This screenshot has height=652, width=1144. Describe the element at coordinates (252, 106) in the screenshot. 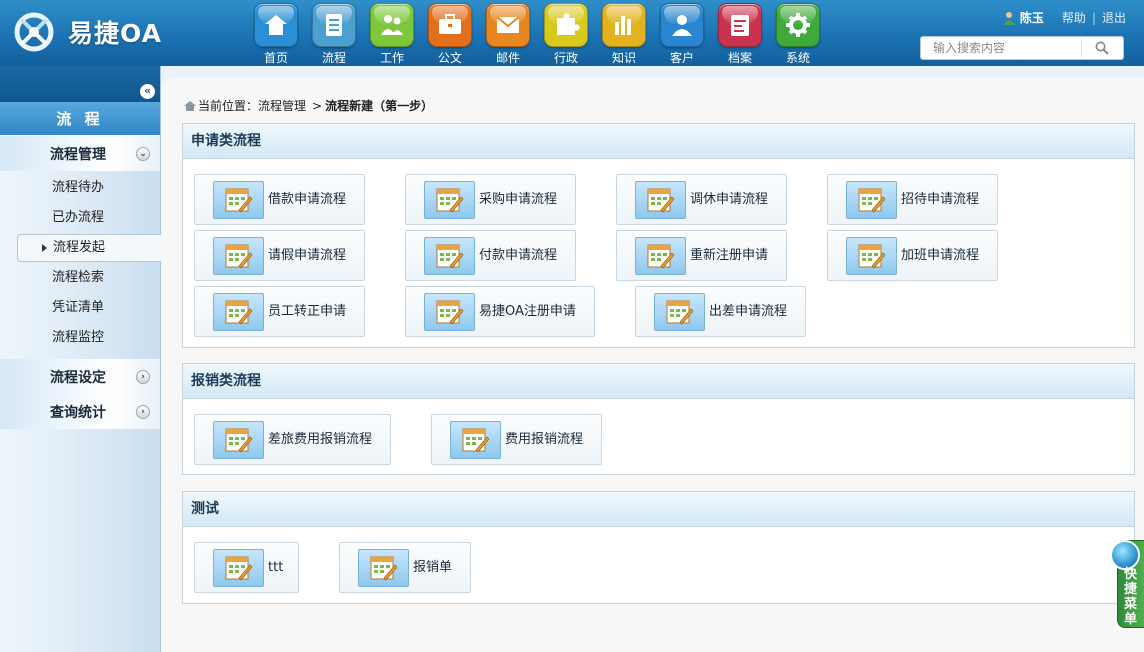

I see `breadcrumb-prefix: 当前位置：流程管理` at that location.